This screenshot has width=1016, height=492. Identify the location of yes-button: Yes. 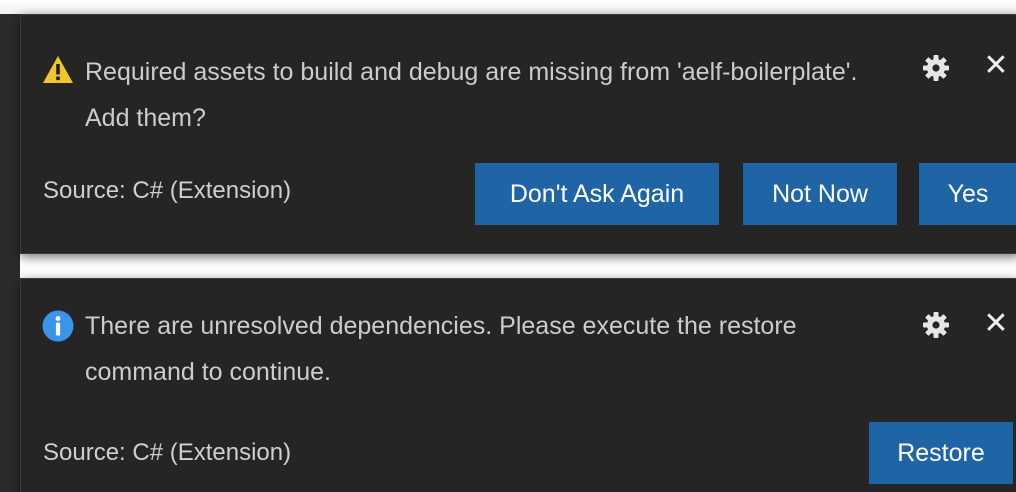
(967, 194).